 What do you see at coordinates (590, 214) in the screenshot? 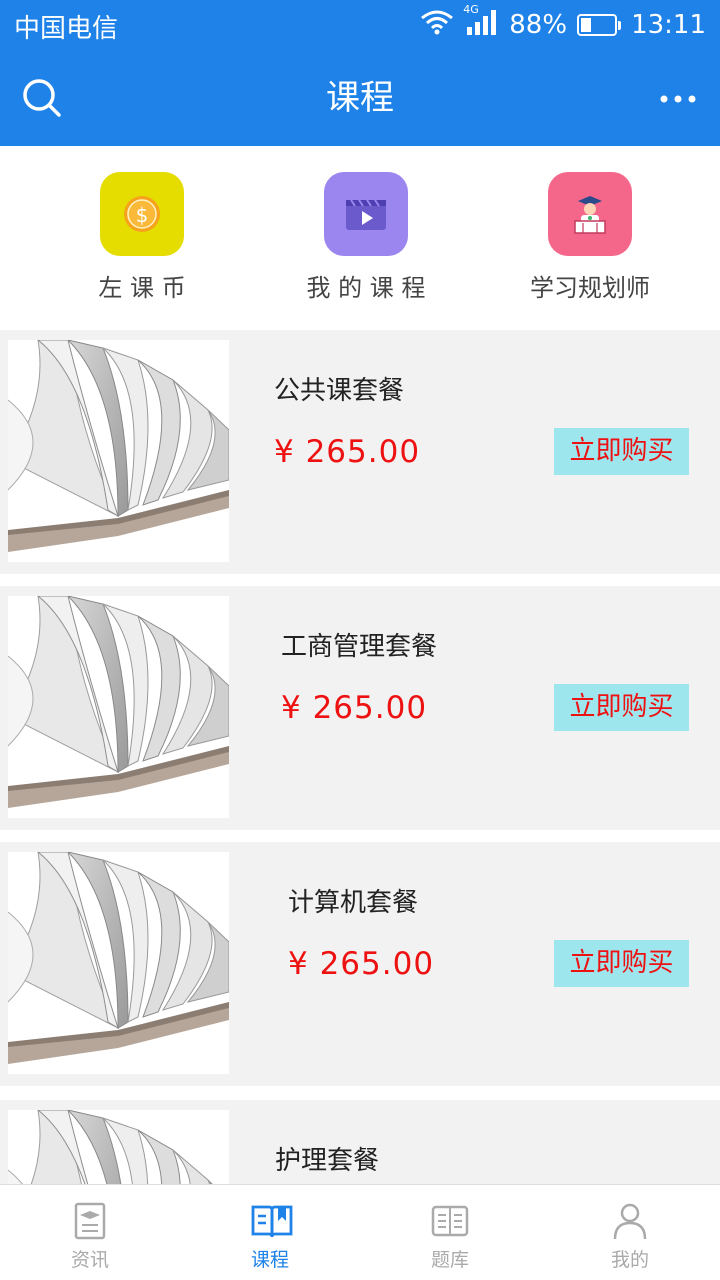
I see `teacher-icon` at bounding box center [590, 214].